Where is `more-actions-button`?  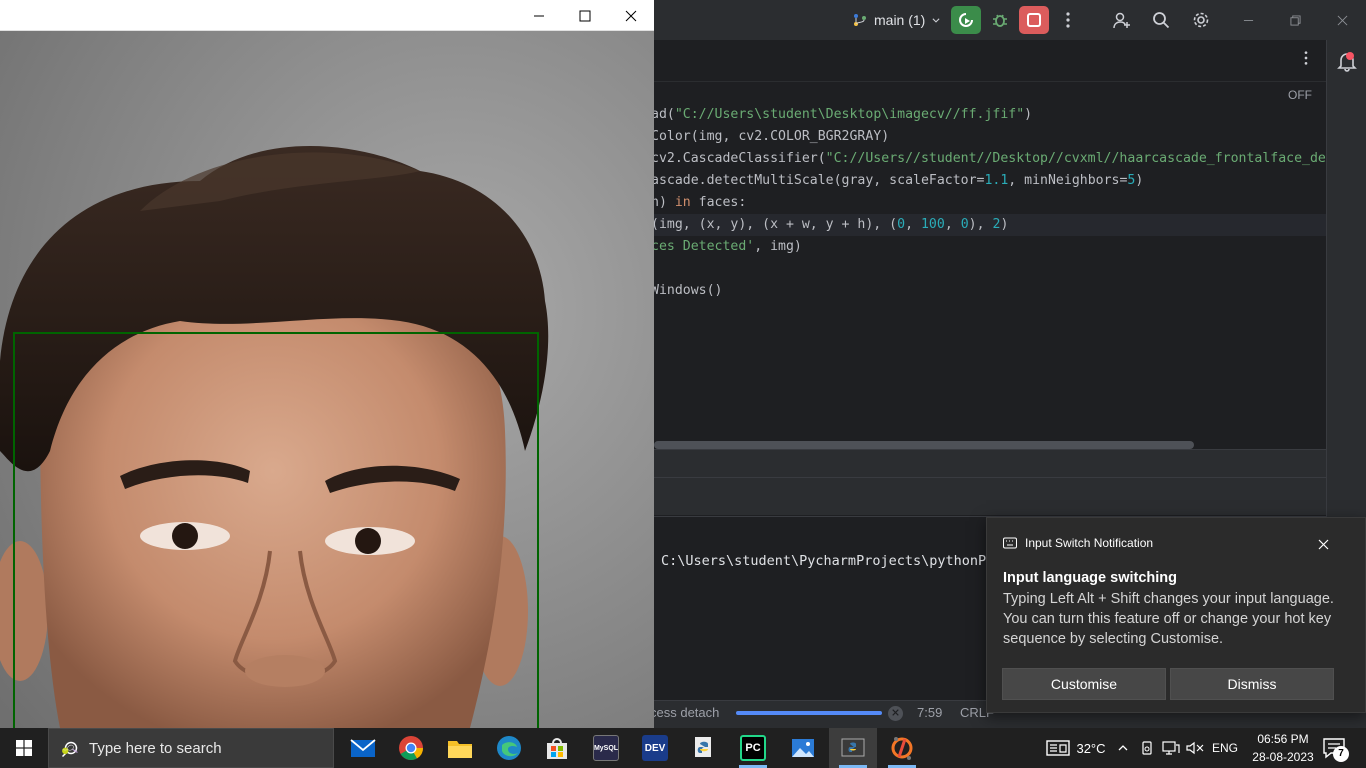
more-actions-button is located at coordinates (1068, 20).